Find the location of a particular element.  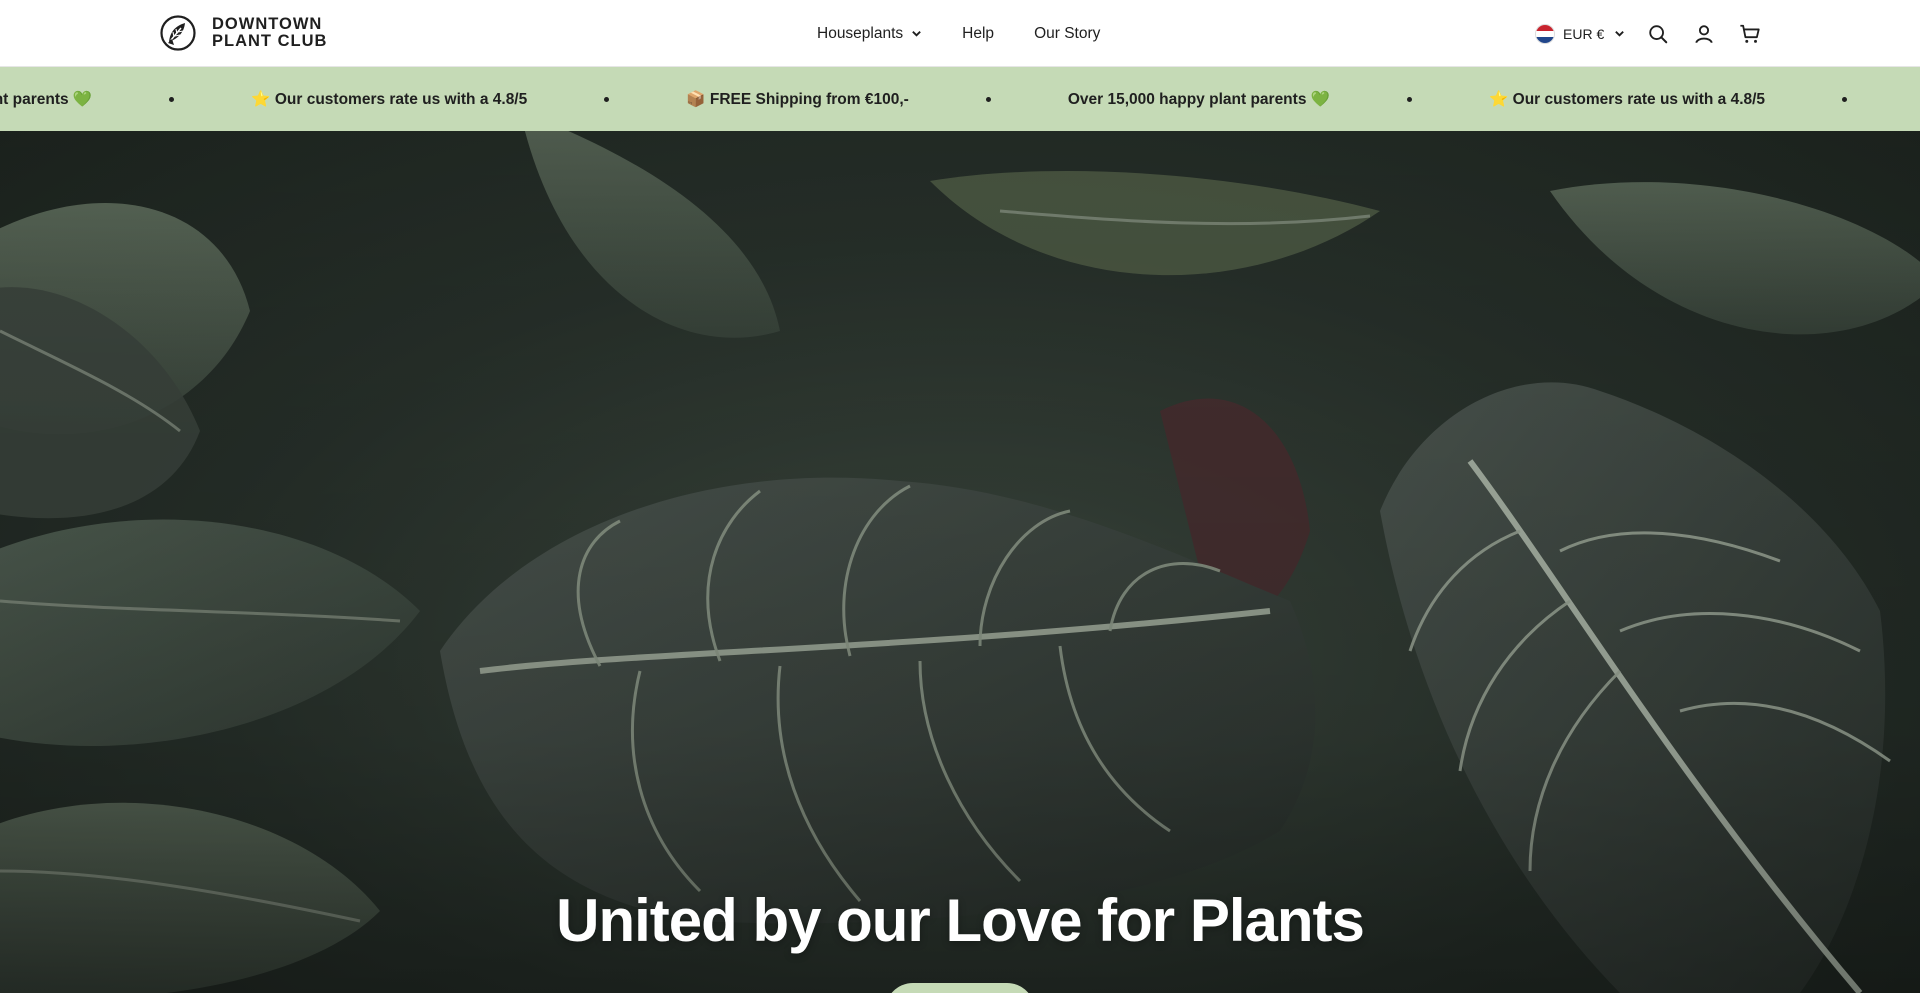

nav-item-our-story: Our Story is located at coordinates (1067, 34).